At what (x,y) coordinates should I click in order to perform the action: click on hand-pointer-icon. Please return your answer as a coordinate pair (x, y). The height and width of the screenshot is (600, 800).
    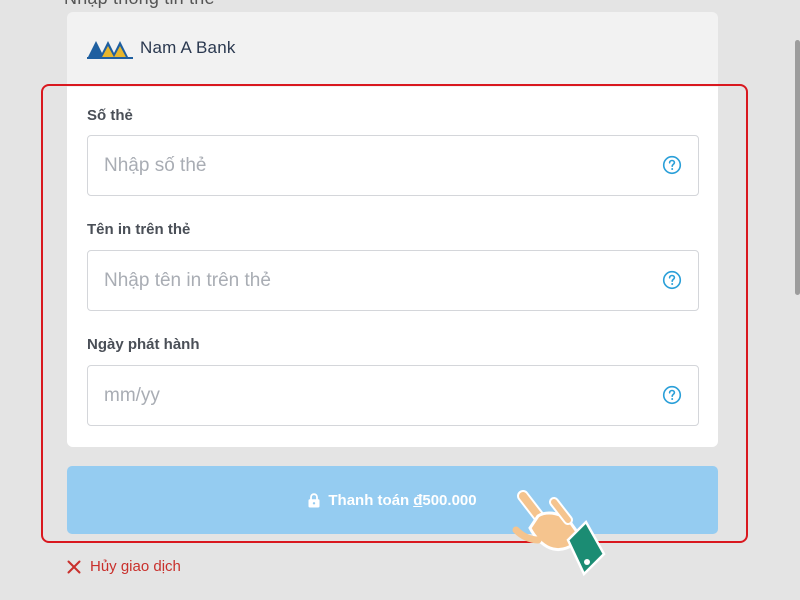
    Looking at the image, I should click on (559, 533).